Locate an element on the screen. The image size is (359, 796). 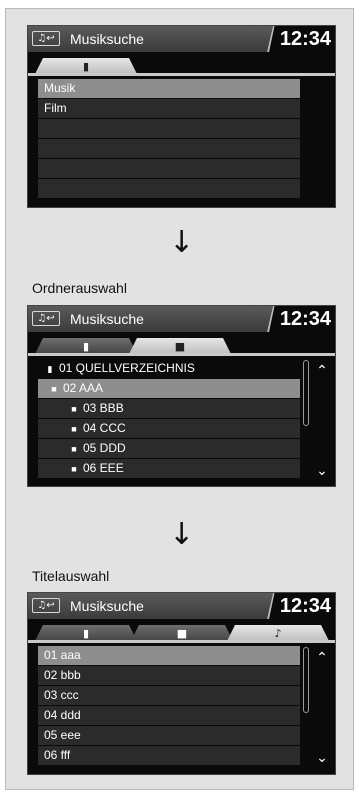
list-item-root-folder: ▮ 01 QUELLVERZEICHNIS is located at coordinates (169, 368).